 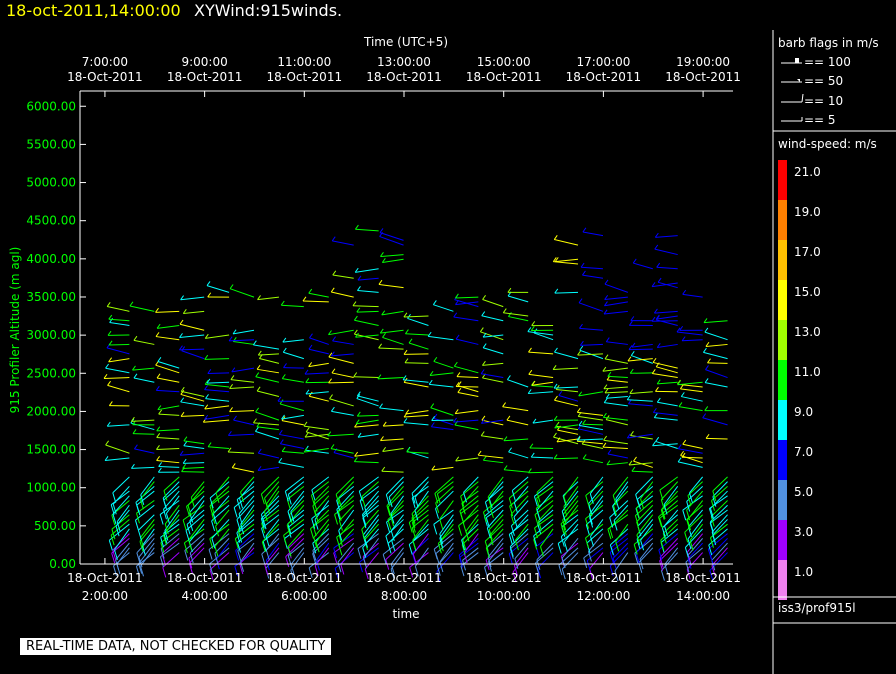 I want to click on barb-legend-label: == 100, so click(x=827, y=62).